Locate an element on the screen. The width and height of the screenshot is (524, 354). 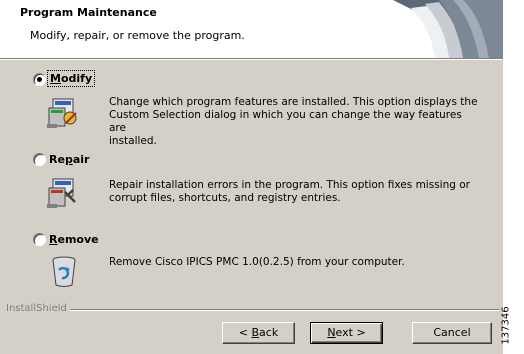
next-button: Next > is located at coordinates (346, 333).